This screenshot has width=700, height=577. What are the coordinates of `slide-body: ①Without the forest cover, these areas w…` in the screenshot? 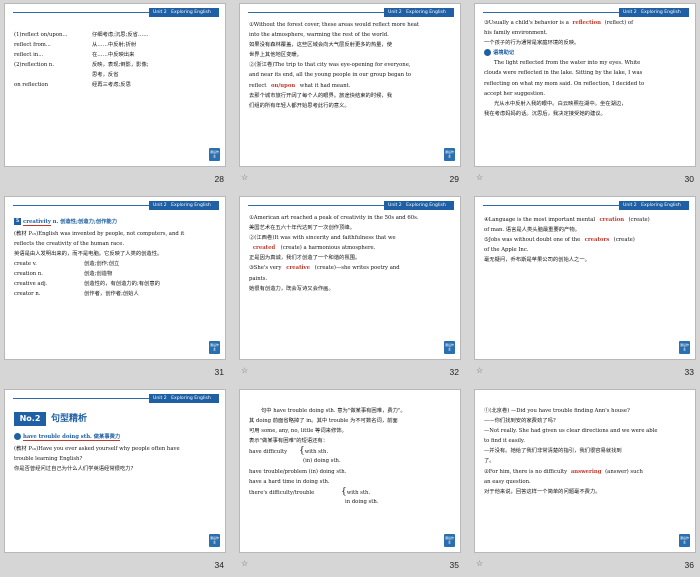 It's located at (334, 65).